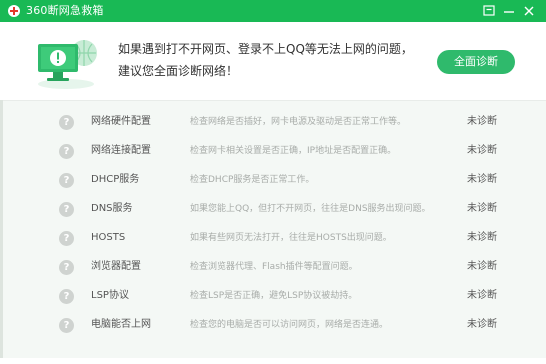 The height and width of the screenshot is (364, 546). What do you see at coordinates (116, 266) in the screenshot?
I see `check-name: 浏览器配置` at bounding box center [116, 266].